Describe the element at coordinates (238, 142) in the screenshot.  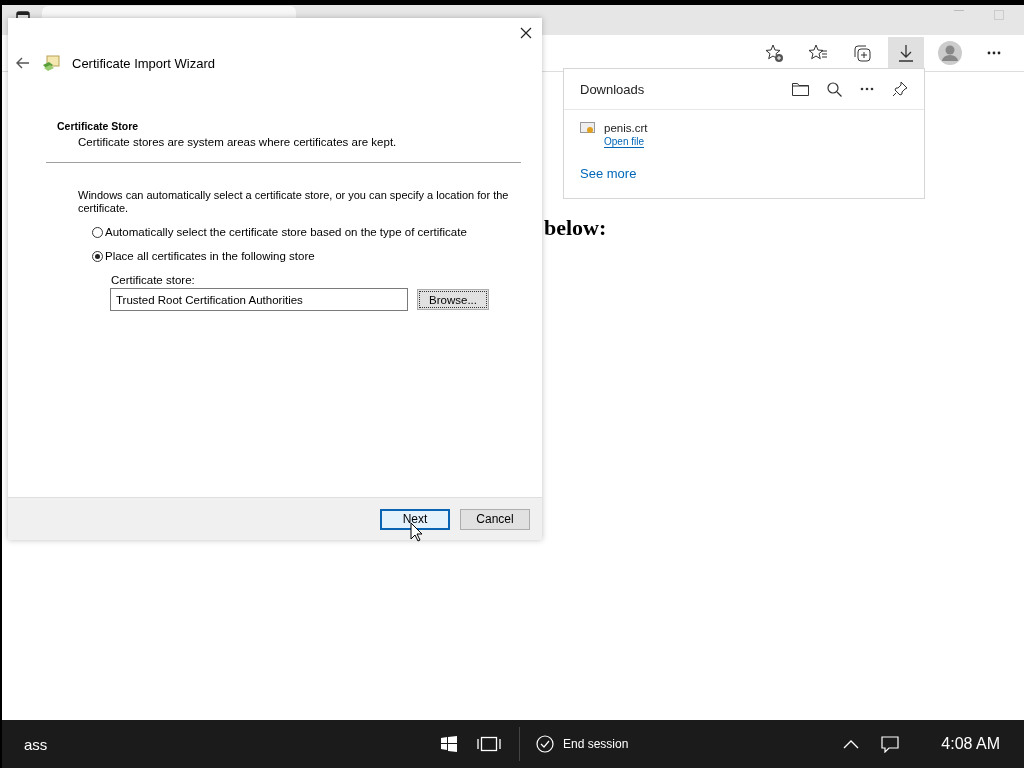
I see `section-description: Certificate stores are system areas where certificates are kept.` at that location.